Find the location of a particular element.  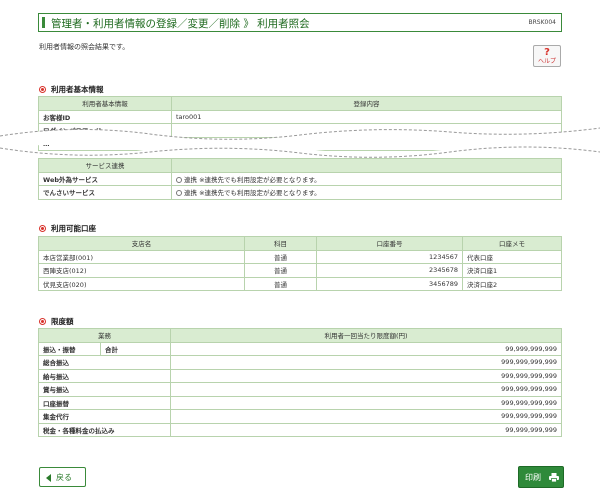

table-row: 総合振込 999,999,999,999 is located at coordinates (300, 362).